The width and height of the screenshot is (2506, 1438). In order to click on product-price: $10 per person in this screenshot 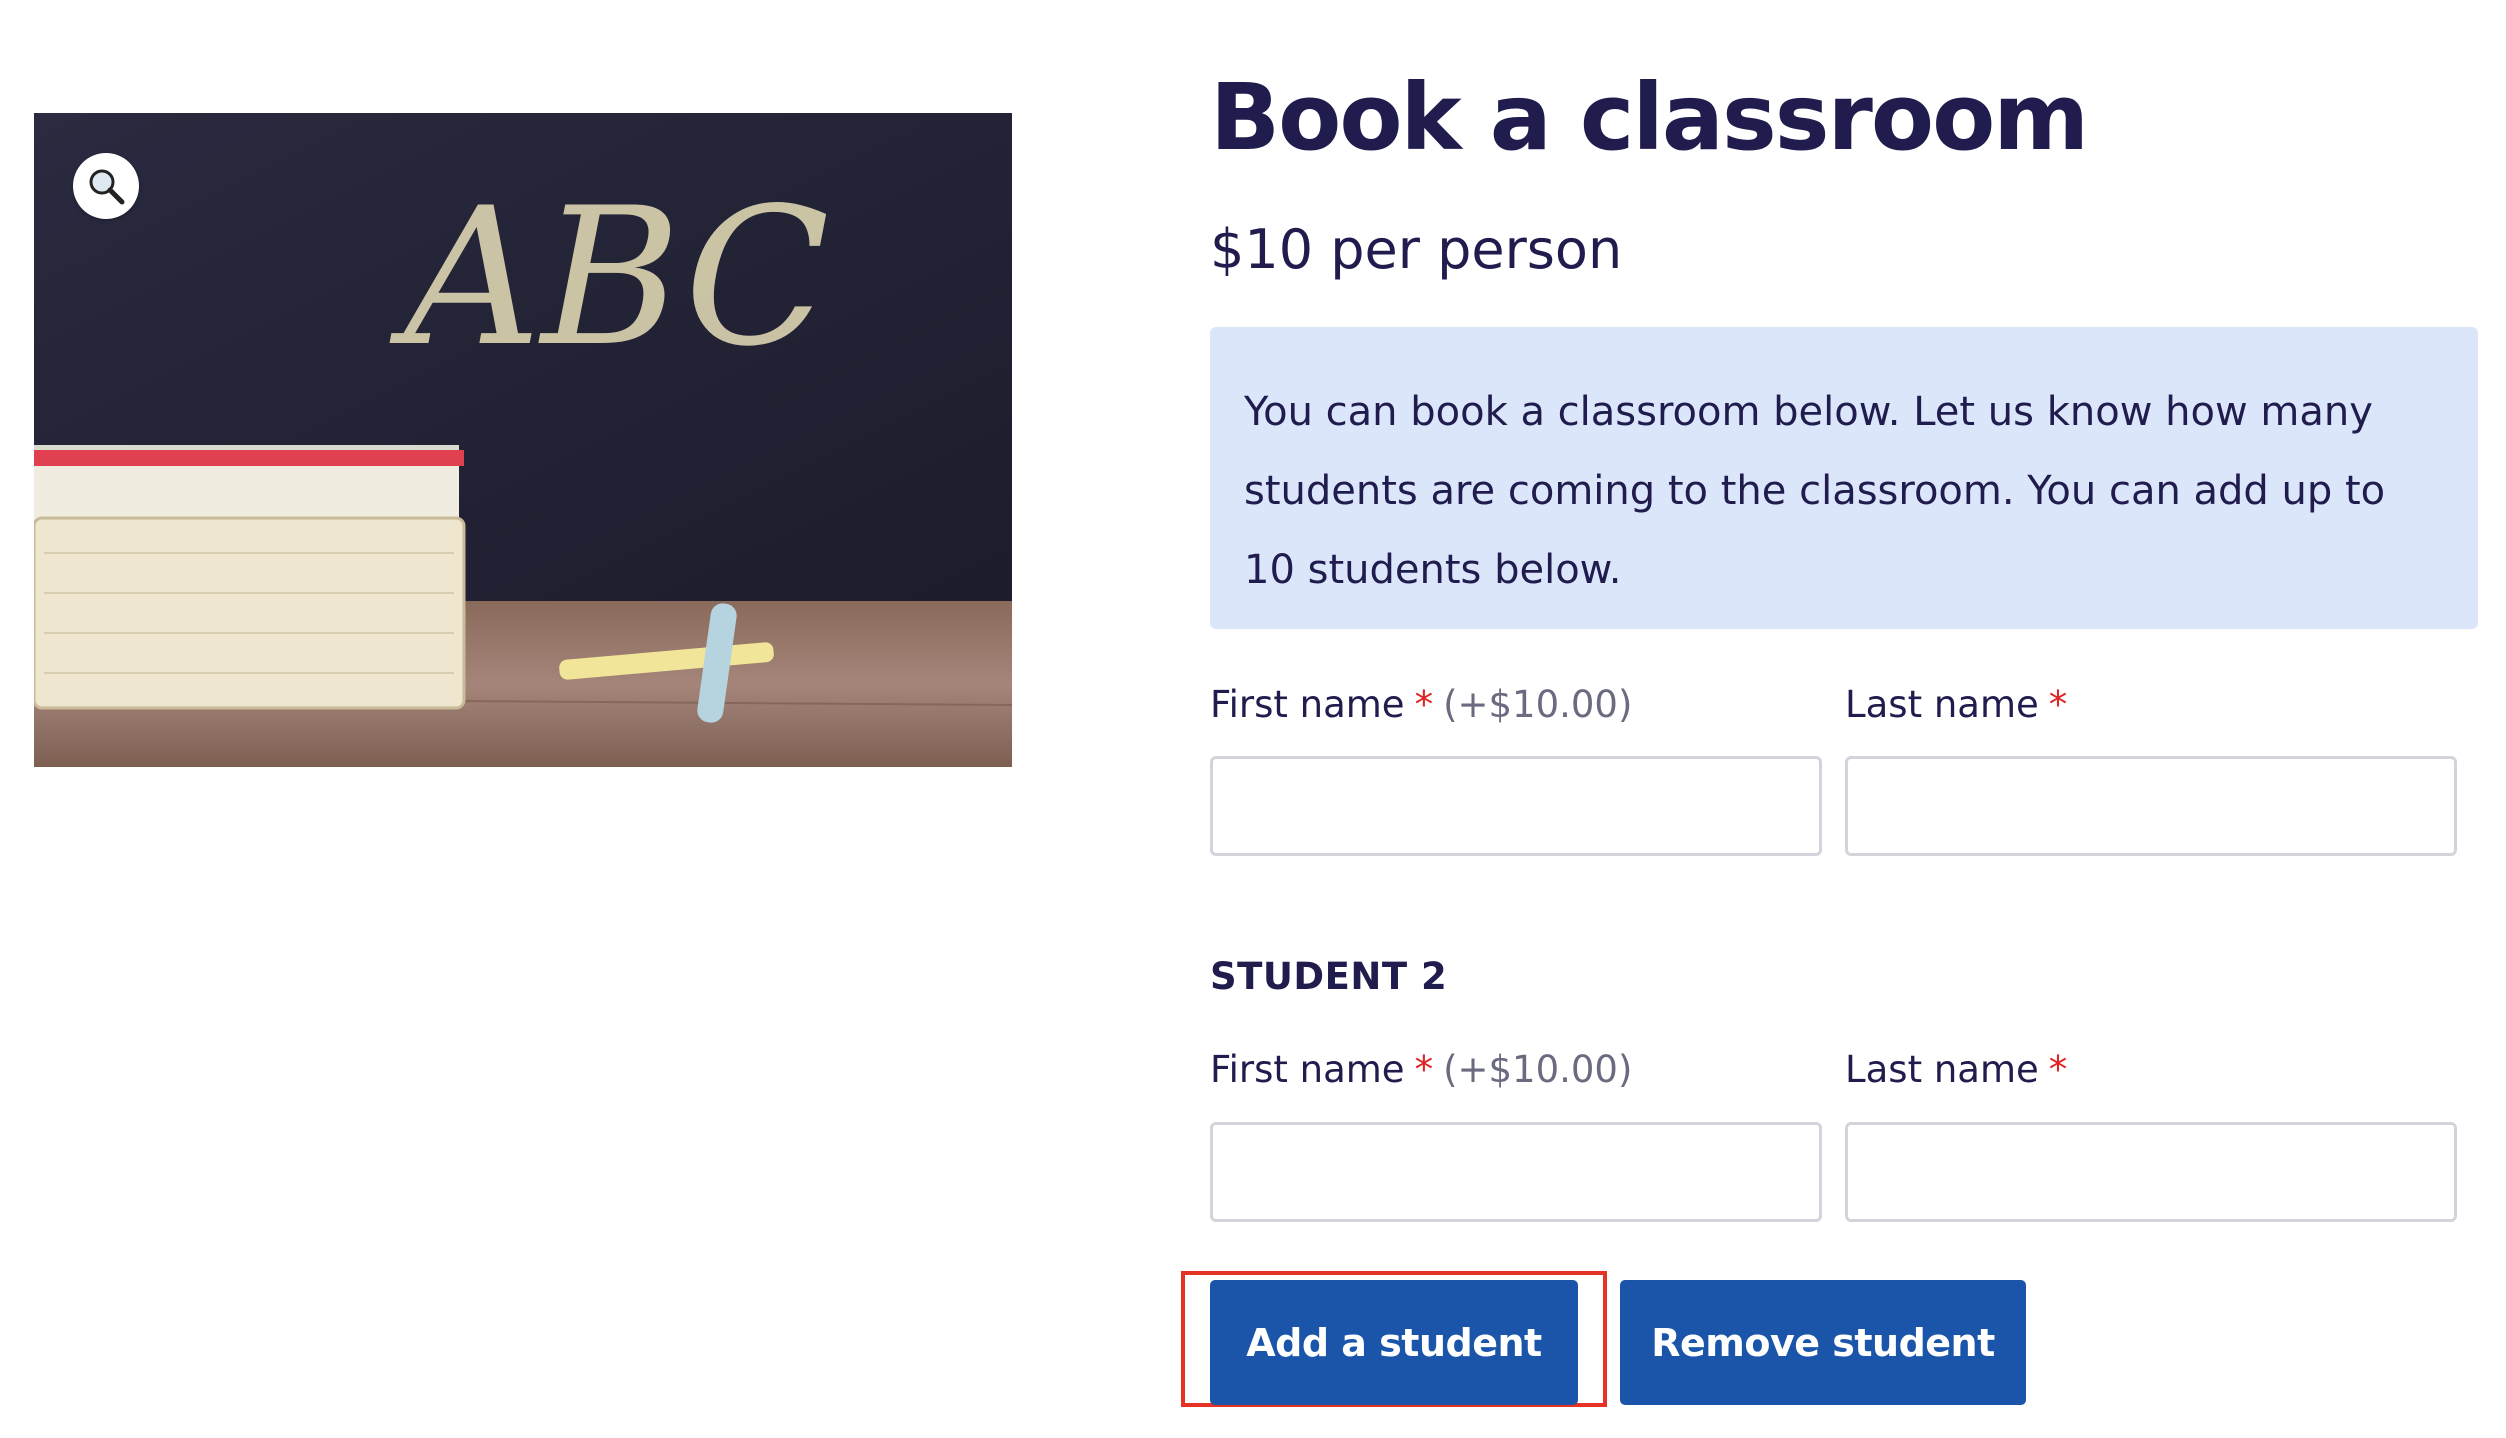, I will do `click(1416, 249)`.